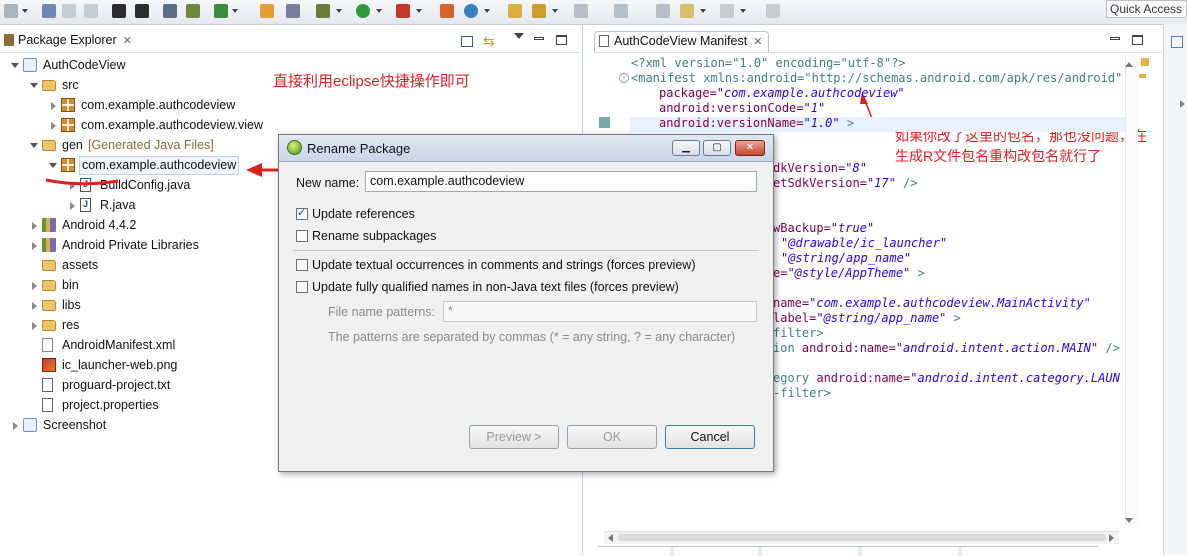 The image size is (1187, 556). I want to click on code-line-9: "@drawable/ic_launcher", so click(864, 243).